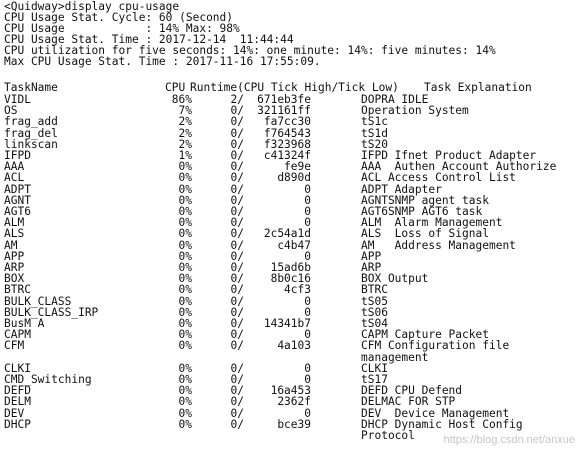  What do you see at coordinates (374, 301) in the screenshot?
I see `task-explanation: tS05` at bounding box center [374, 301].